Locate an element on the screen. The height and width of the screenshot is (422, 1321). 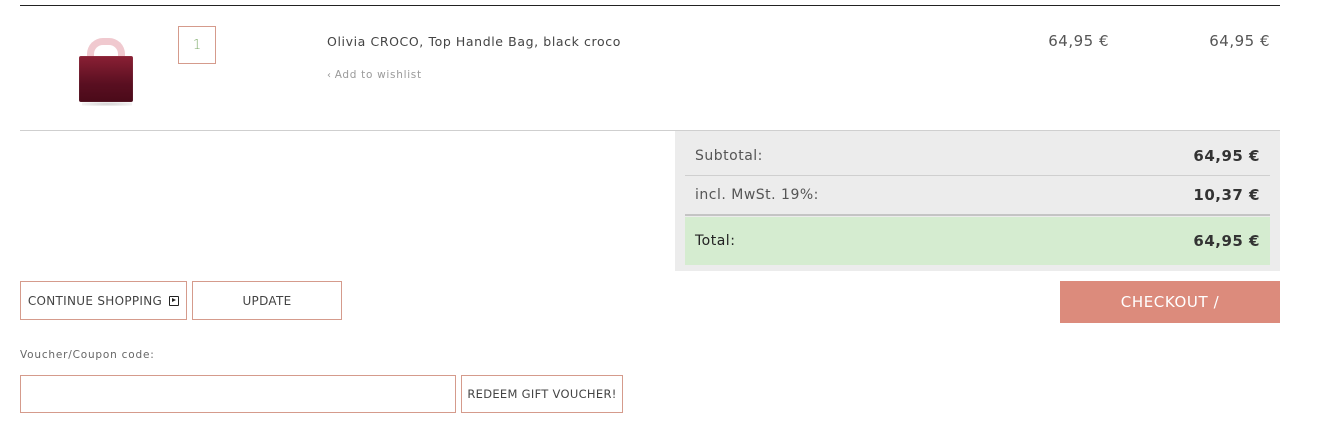
subtotal-value: 64,95 € is located at coordinates (1226, 155).